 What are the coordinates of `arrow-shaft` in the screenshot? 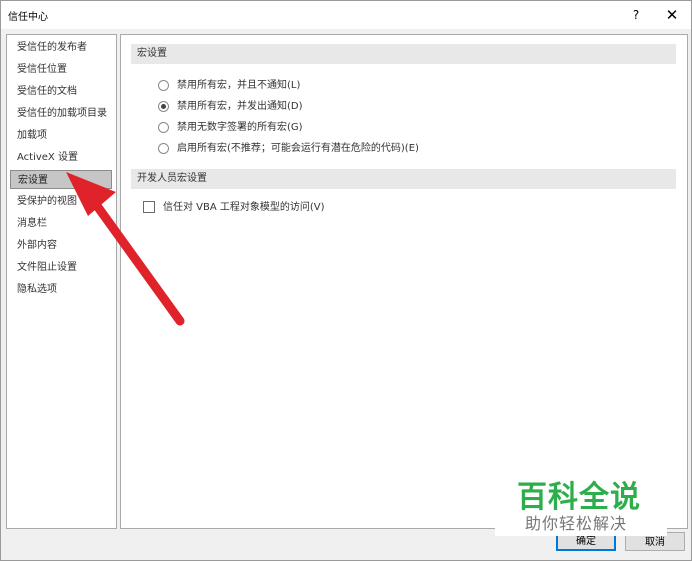 It's located at (137, 262).